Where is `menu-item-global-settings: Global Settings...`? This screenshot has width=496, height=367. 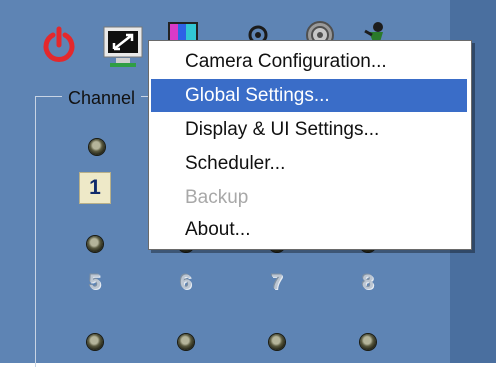
menu-item-global-settings: Global Settings... is located at coordinates (309, 95).